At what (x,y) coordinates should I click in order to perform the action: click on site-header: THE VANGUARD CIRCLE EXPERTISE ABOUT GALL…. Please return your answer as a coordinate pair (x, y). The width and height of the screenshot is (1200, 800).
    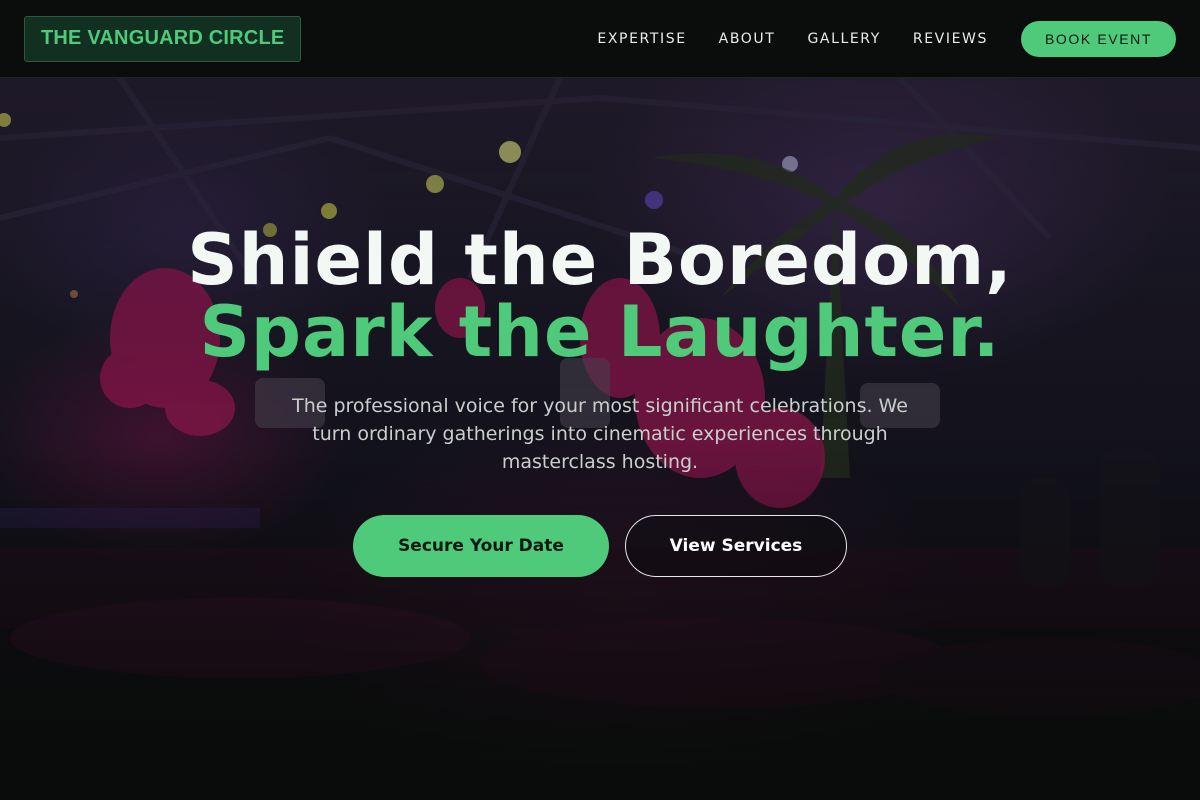
    Looking at the image, I should click on (600, 39).